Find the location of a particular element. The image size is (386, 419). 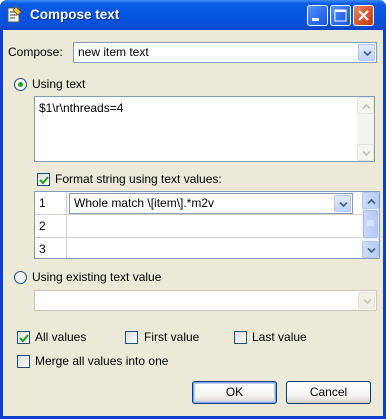

row-number-cell: 2 is located at coordinates (51, 226).